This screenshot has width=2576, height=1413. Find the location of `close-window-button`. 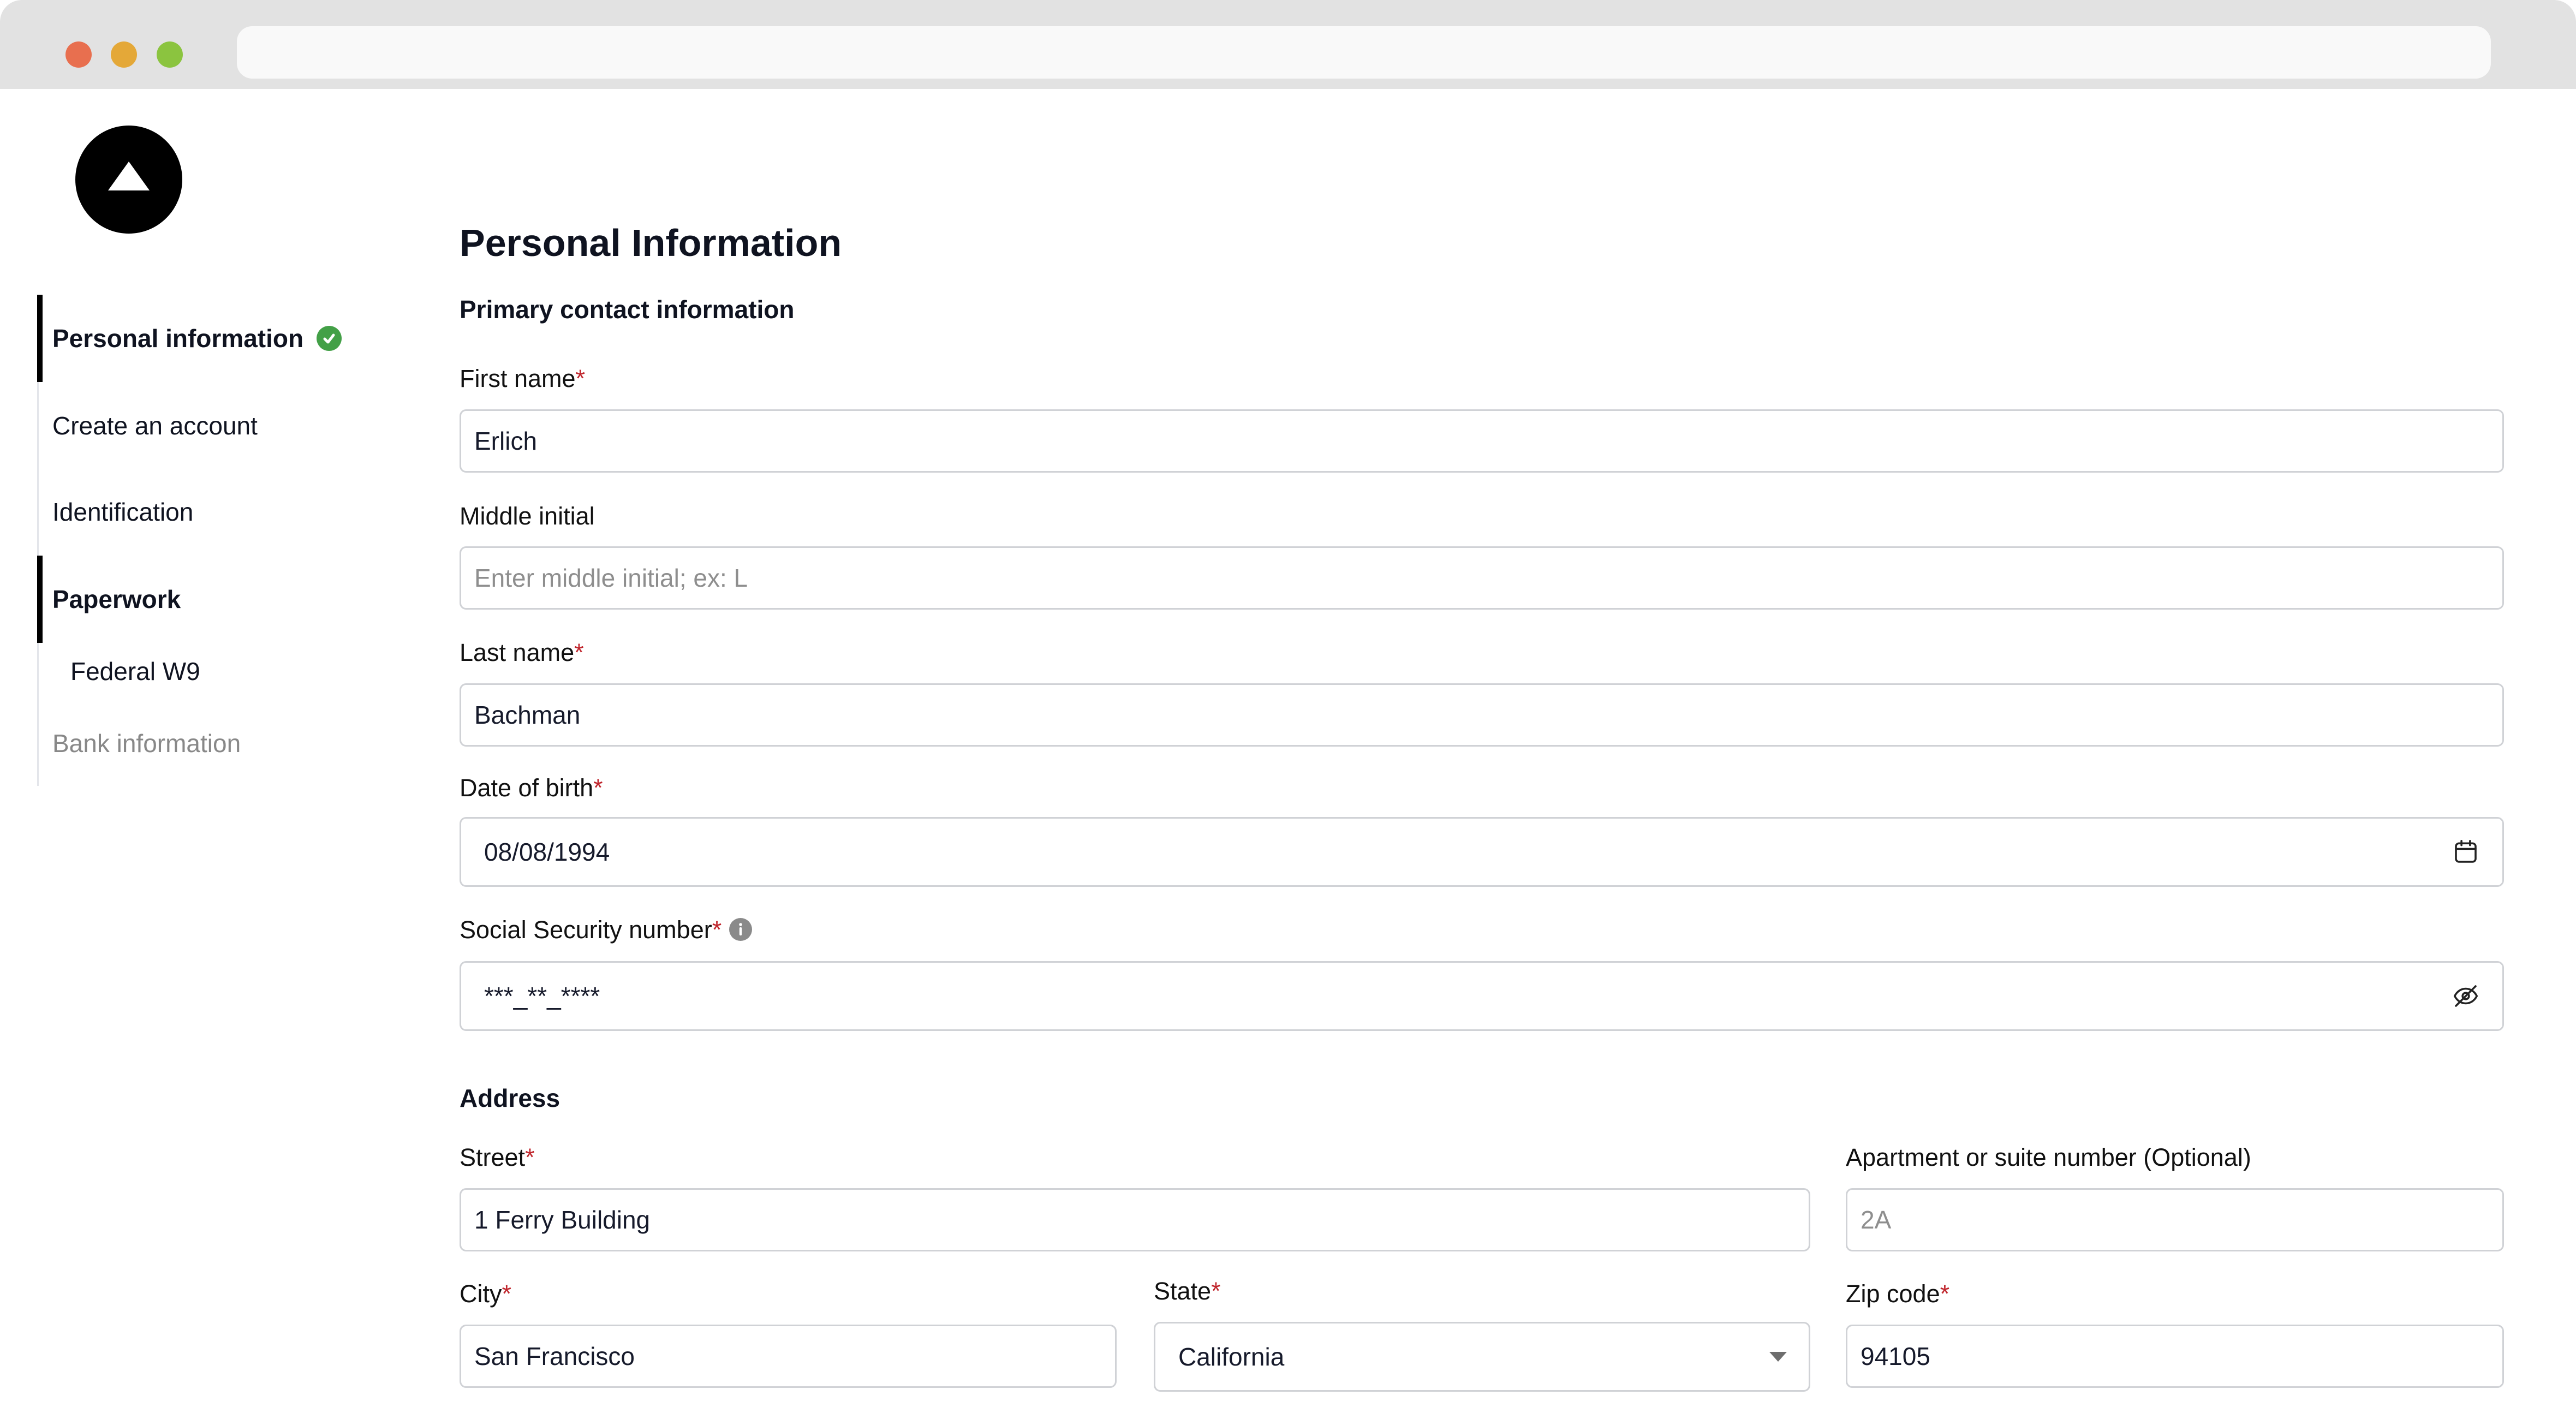

close-window-button is located at coordinates (78, 54).